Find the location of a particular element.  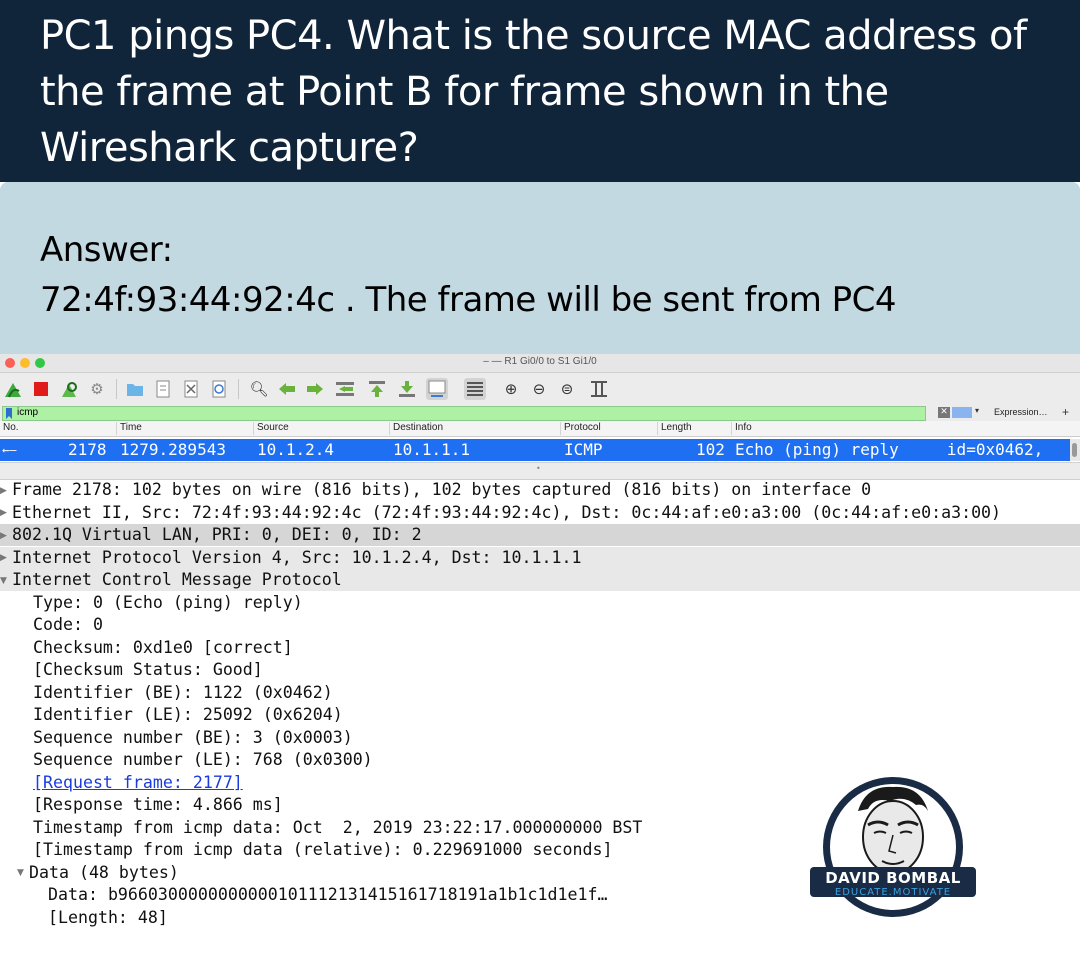

go-last-packet-icon is located at coordinates (407, 389).